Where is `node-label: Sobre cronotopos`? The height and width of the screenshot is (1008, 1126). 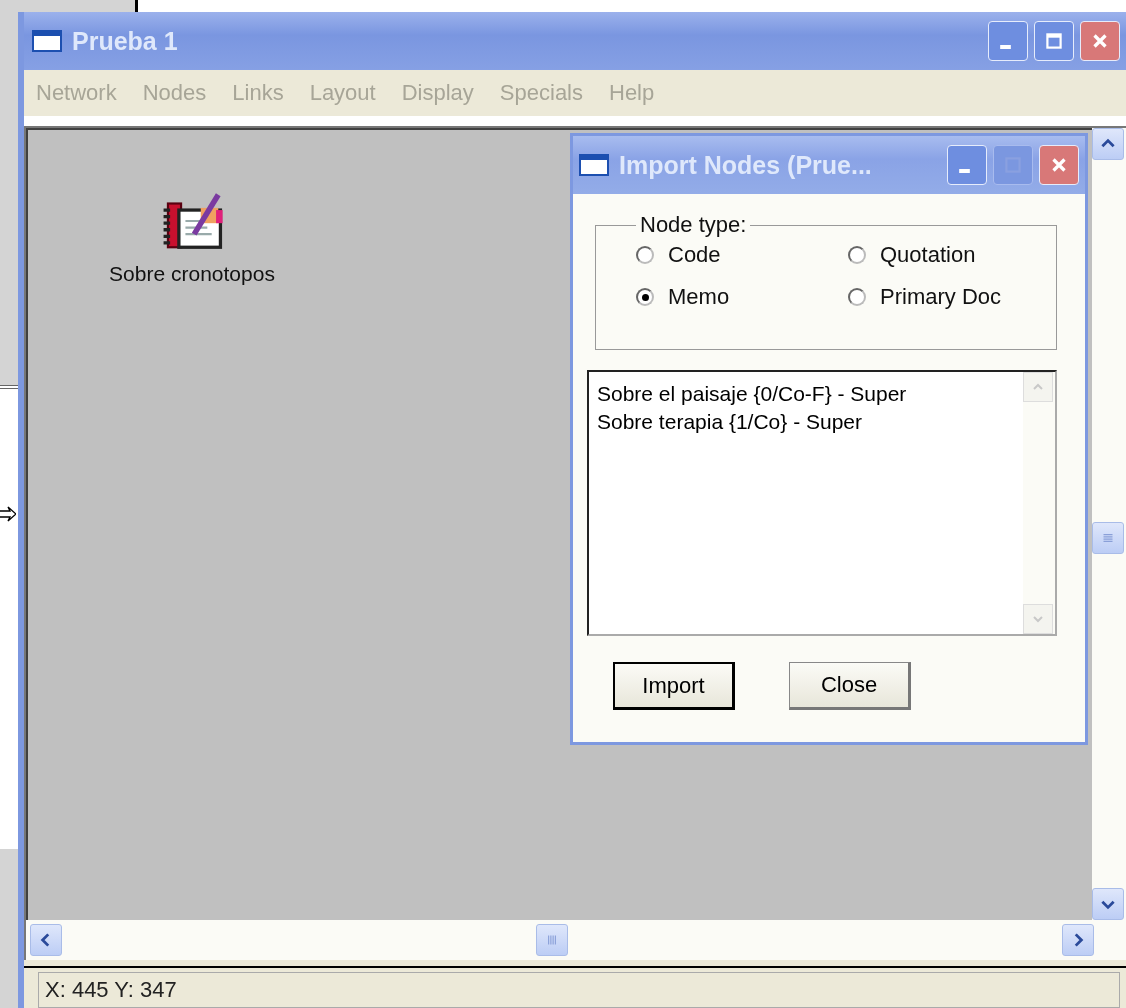
node-label: Sobre cronotopos is located at coordinates (192, 274).